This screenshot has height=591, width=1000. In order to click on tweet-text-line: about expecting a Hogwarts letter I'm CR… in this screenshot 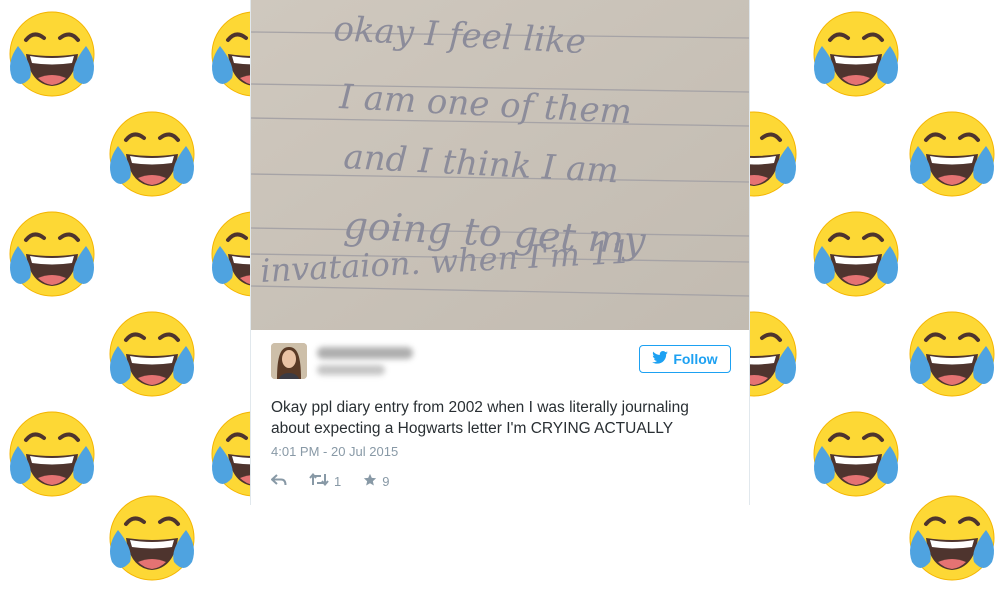, I will do `click(472, 428)`.